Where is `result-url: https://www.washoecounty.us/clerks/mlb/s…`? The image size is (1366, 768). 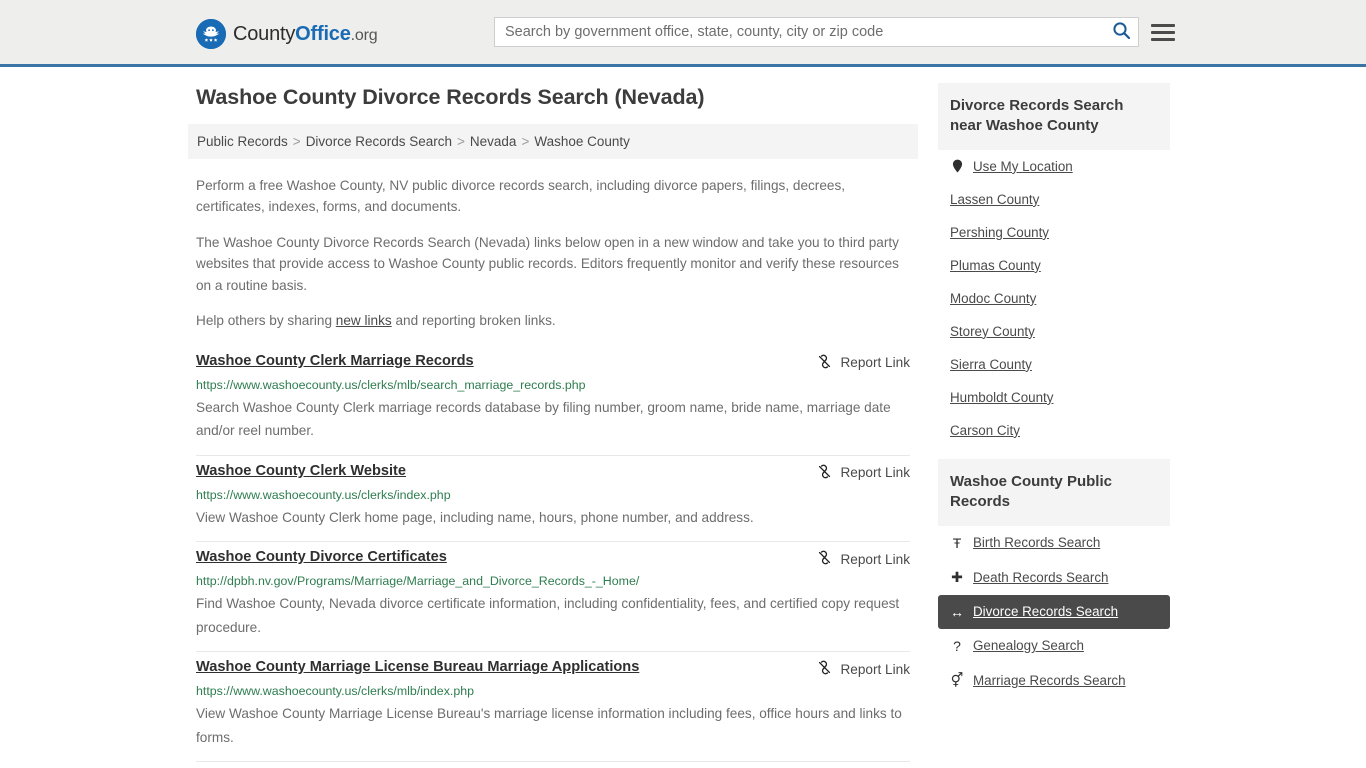 result-url: https://www.washoecounty.us/clerks/mlb/s… is located at coordinates (391, 384).